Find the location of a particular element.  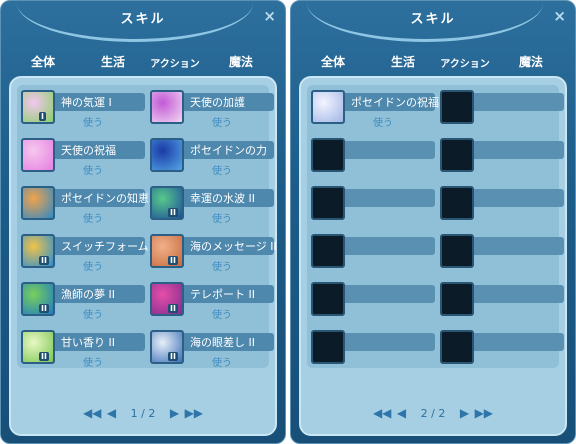

skill-entry: II 海のメッセージ II 使う is located at coordinates (213, 254).